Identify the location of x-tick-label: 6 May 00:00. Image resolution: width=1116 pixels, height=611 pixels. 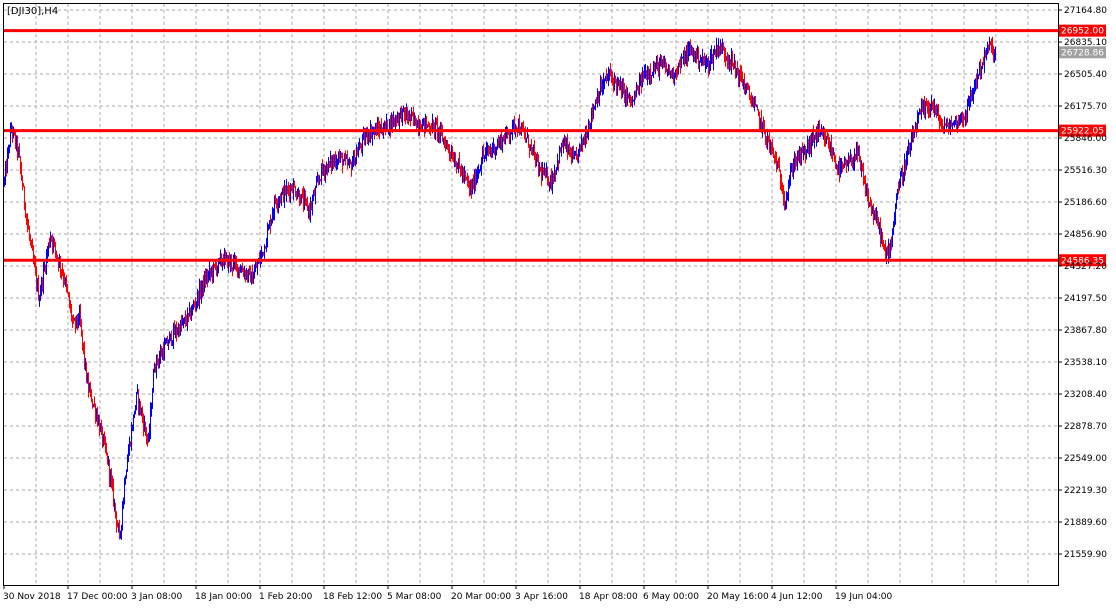
(671, 597).